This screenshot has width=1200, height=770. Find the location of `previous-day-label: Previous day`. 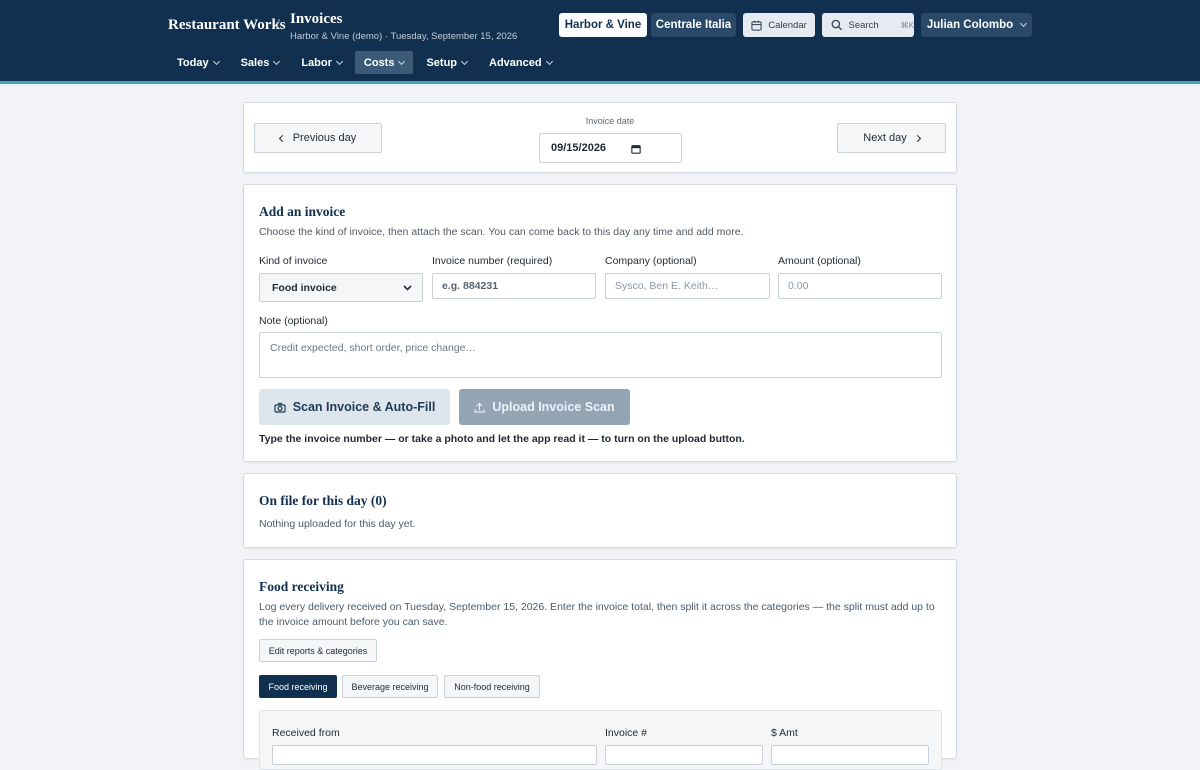

previous-day-label: Previous day is located at coordinates (324, 138).